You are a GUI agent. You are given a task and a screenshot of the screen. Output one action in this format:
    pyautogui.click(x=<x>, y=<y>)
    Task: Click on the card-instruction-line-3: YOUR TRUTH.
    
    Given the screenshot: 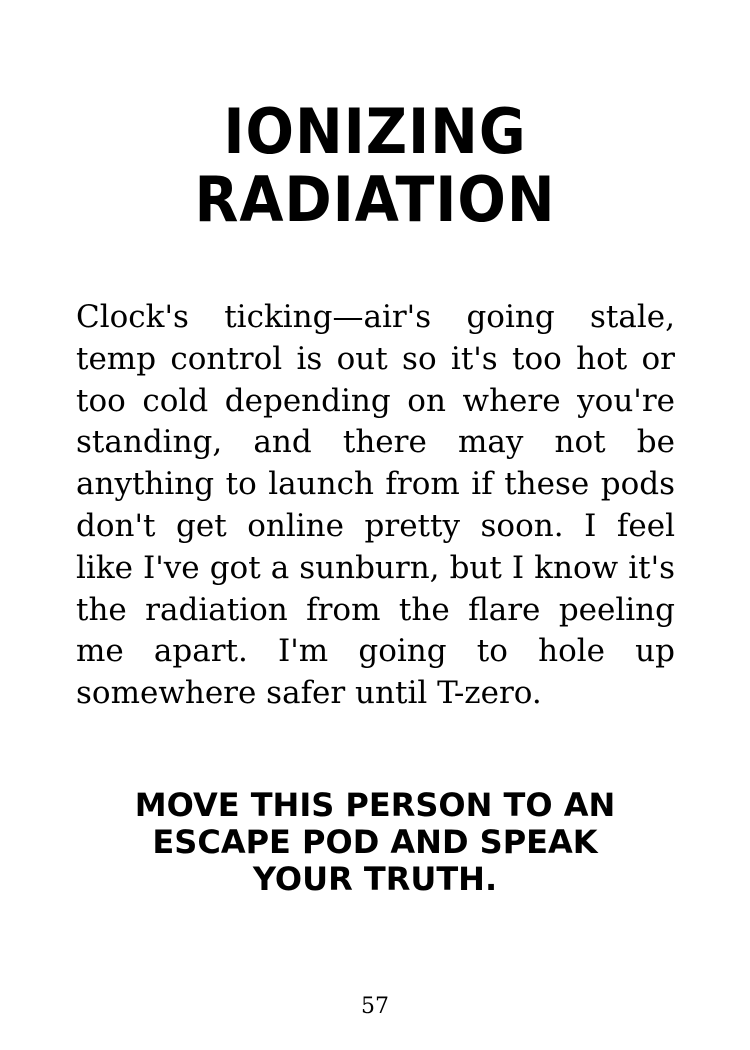 What is the action you would take?
    pyautogui.click(x=375, y=879)
    